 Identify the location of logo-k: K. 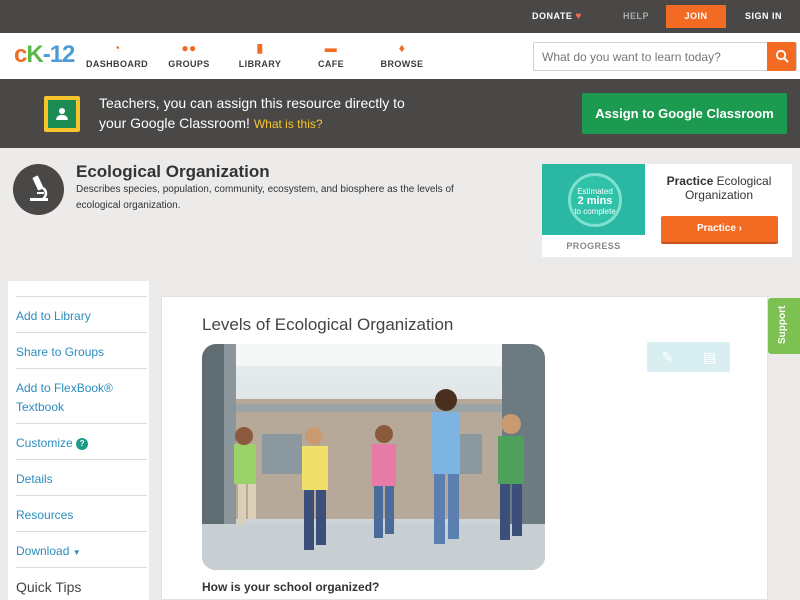
(34, 54).